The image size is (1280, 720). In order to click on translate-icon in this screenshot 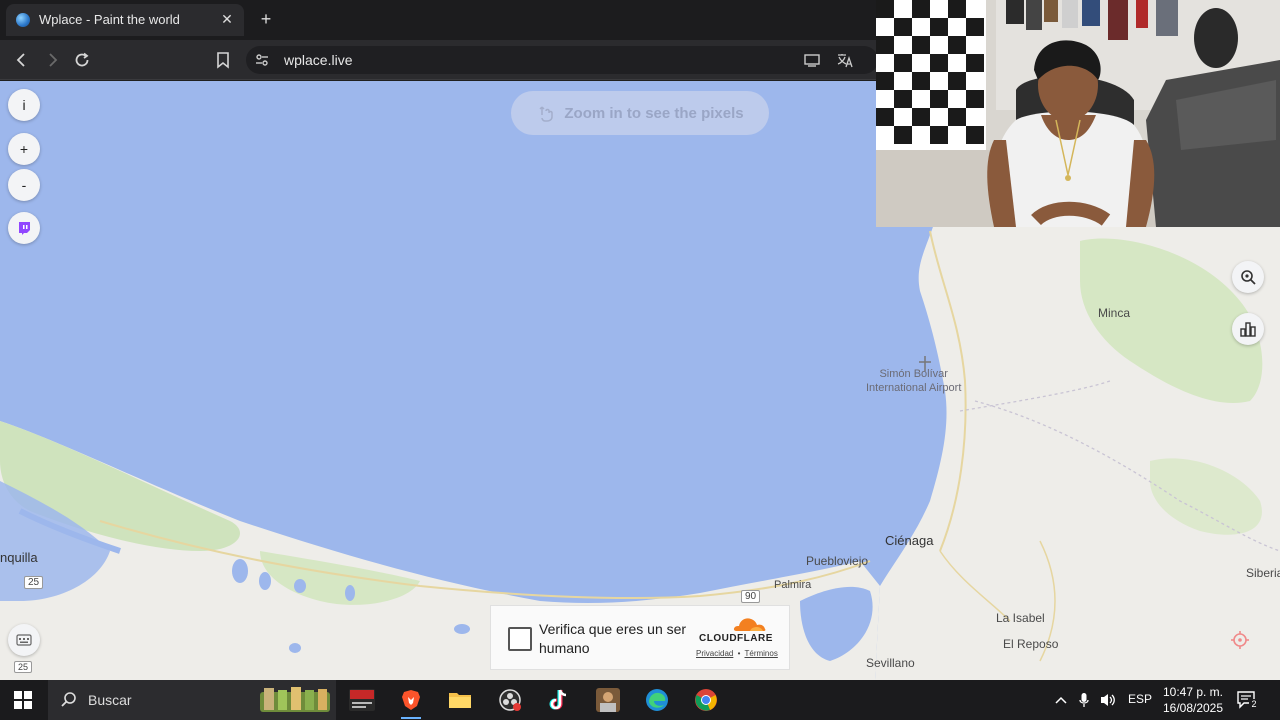, I will do `click(845, 60)`.